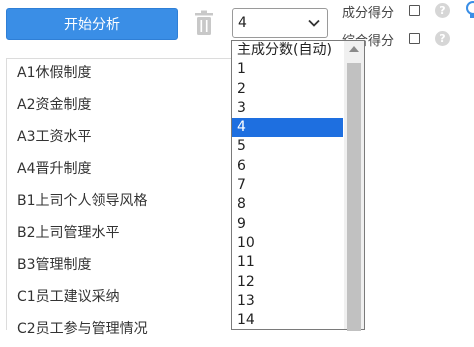 This screenshot has height=347, width=474. Describe the element at coordinates (469, 11) in the screenshot. I see `lightbulb-icon` at that location.